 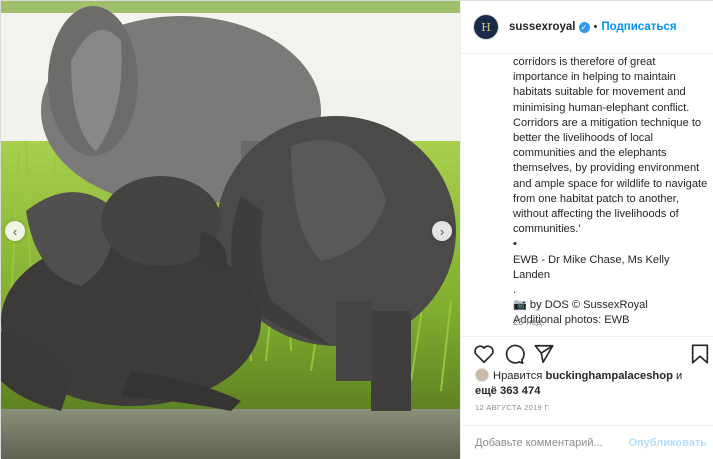 I want to click on next-photo-button: ›, so click(x=442, y=231).